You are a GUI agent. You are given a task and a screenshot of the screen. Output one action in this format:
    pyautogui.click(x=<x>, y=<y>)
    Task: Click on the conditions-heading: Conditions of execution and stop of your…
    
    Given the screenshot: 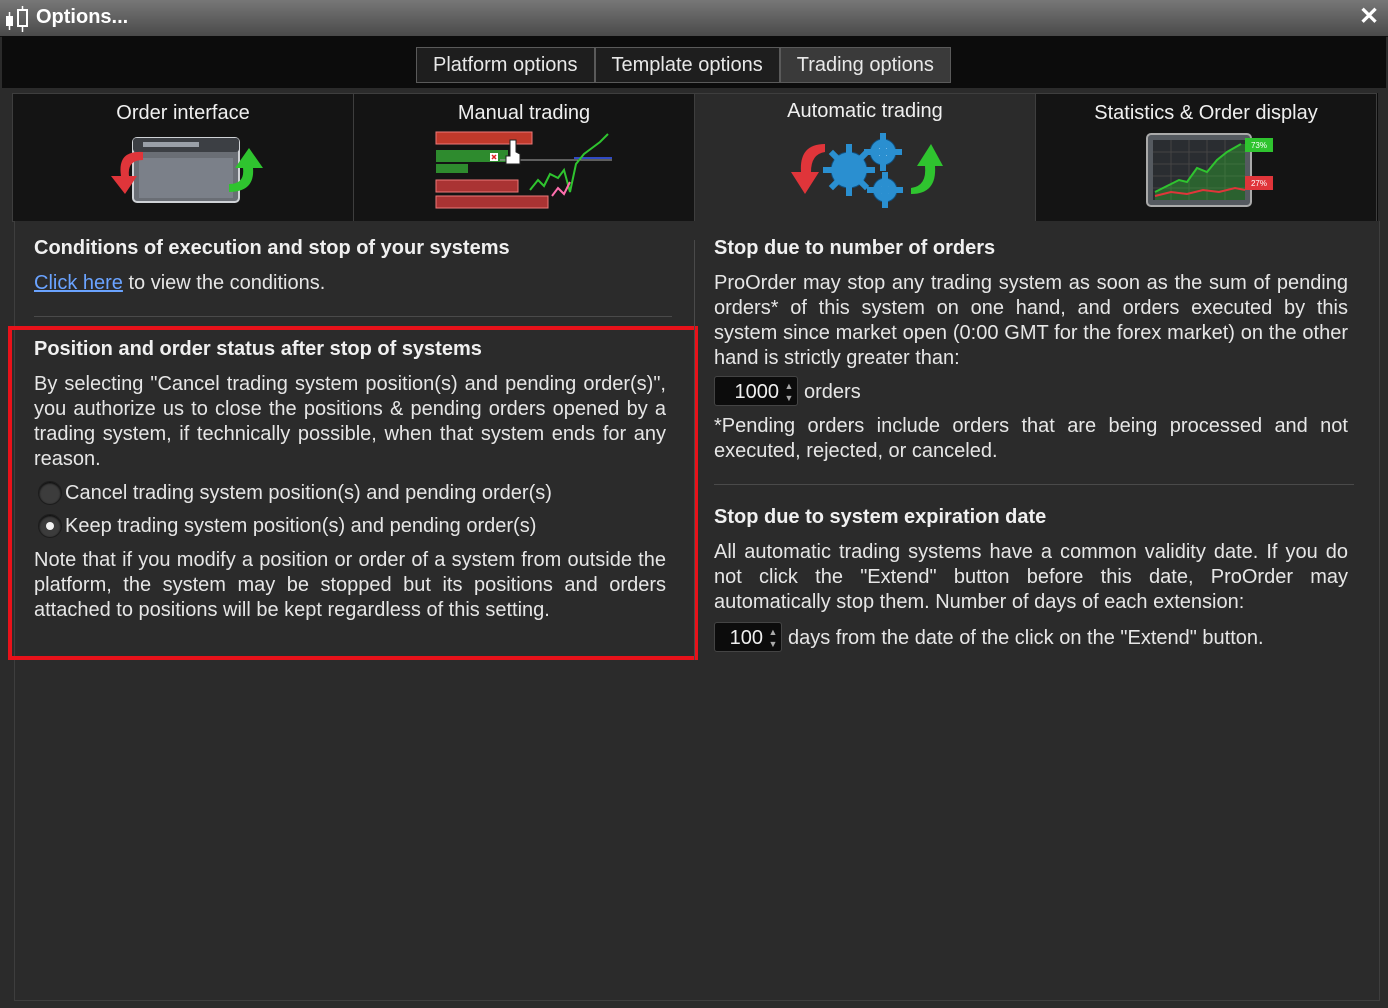 What is the action you would take?
    pyautogui.click(x=272, y=248)
    